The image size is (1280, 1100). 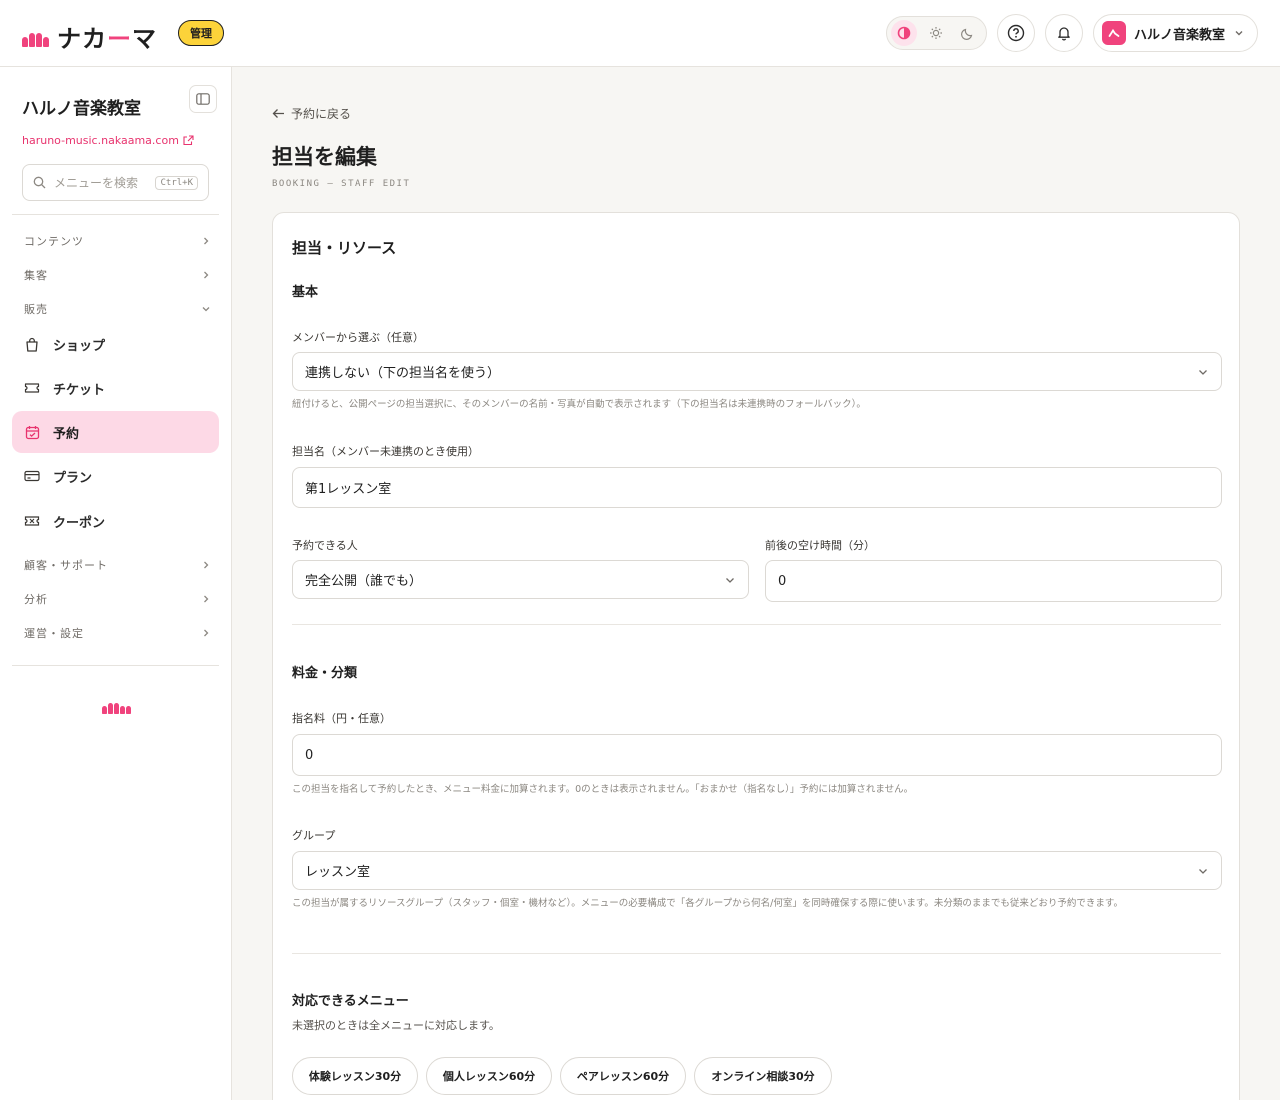 I want to click on account-switcher: ハルノ音楽教室, so click(x=1175, y=33).